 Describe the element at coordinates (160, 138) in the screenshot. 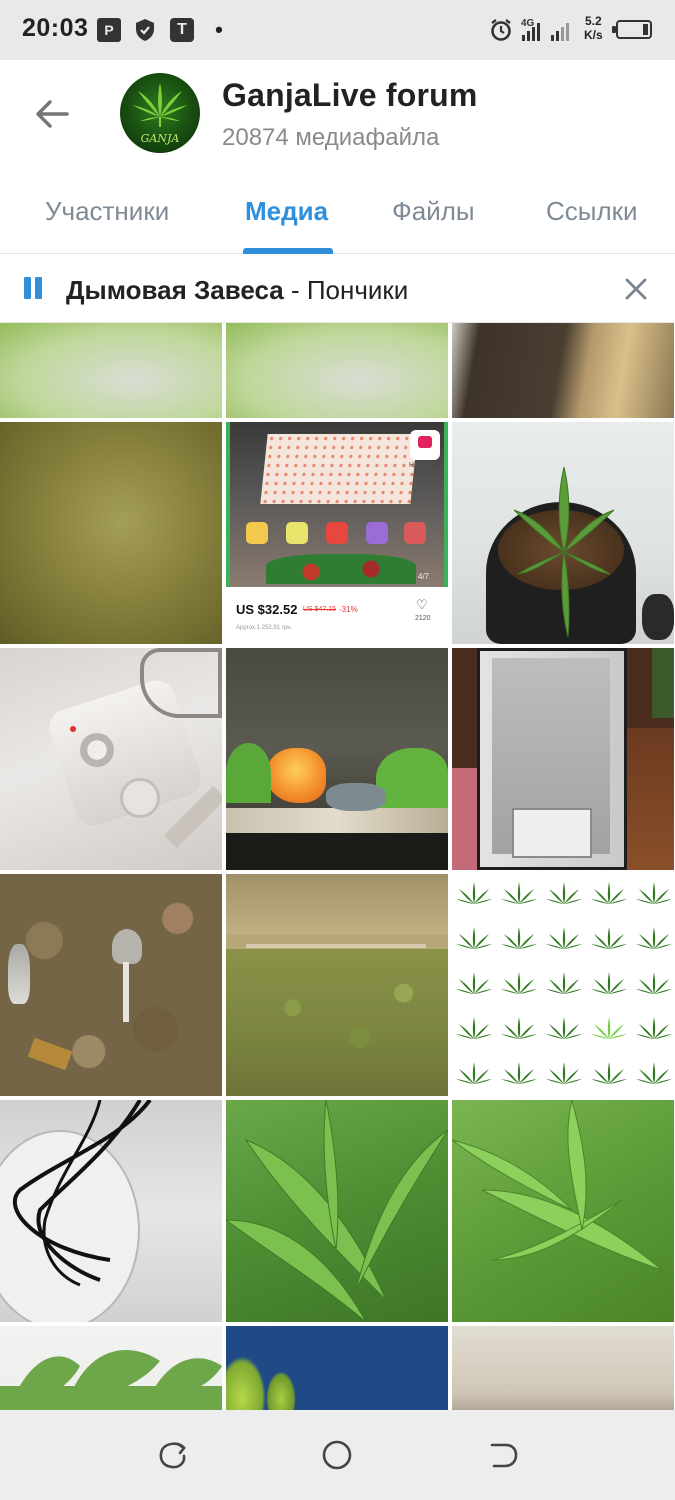

I see `avatar-lettering: GANJA` at that location.